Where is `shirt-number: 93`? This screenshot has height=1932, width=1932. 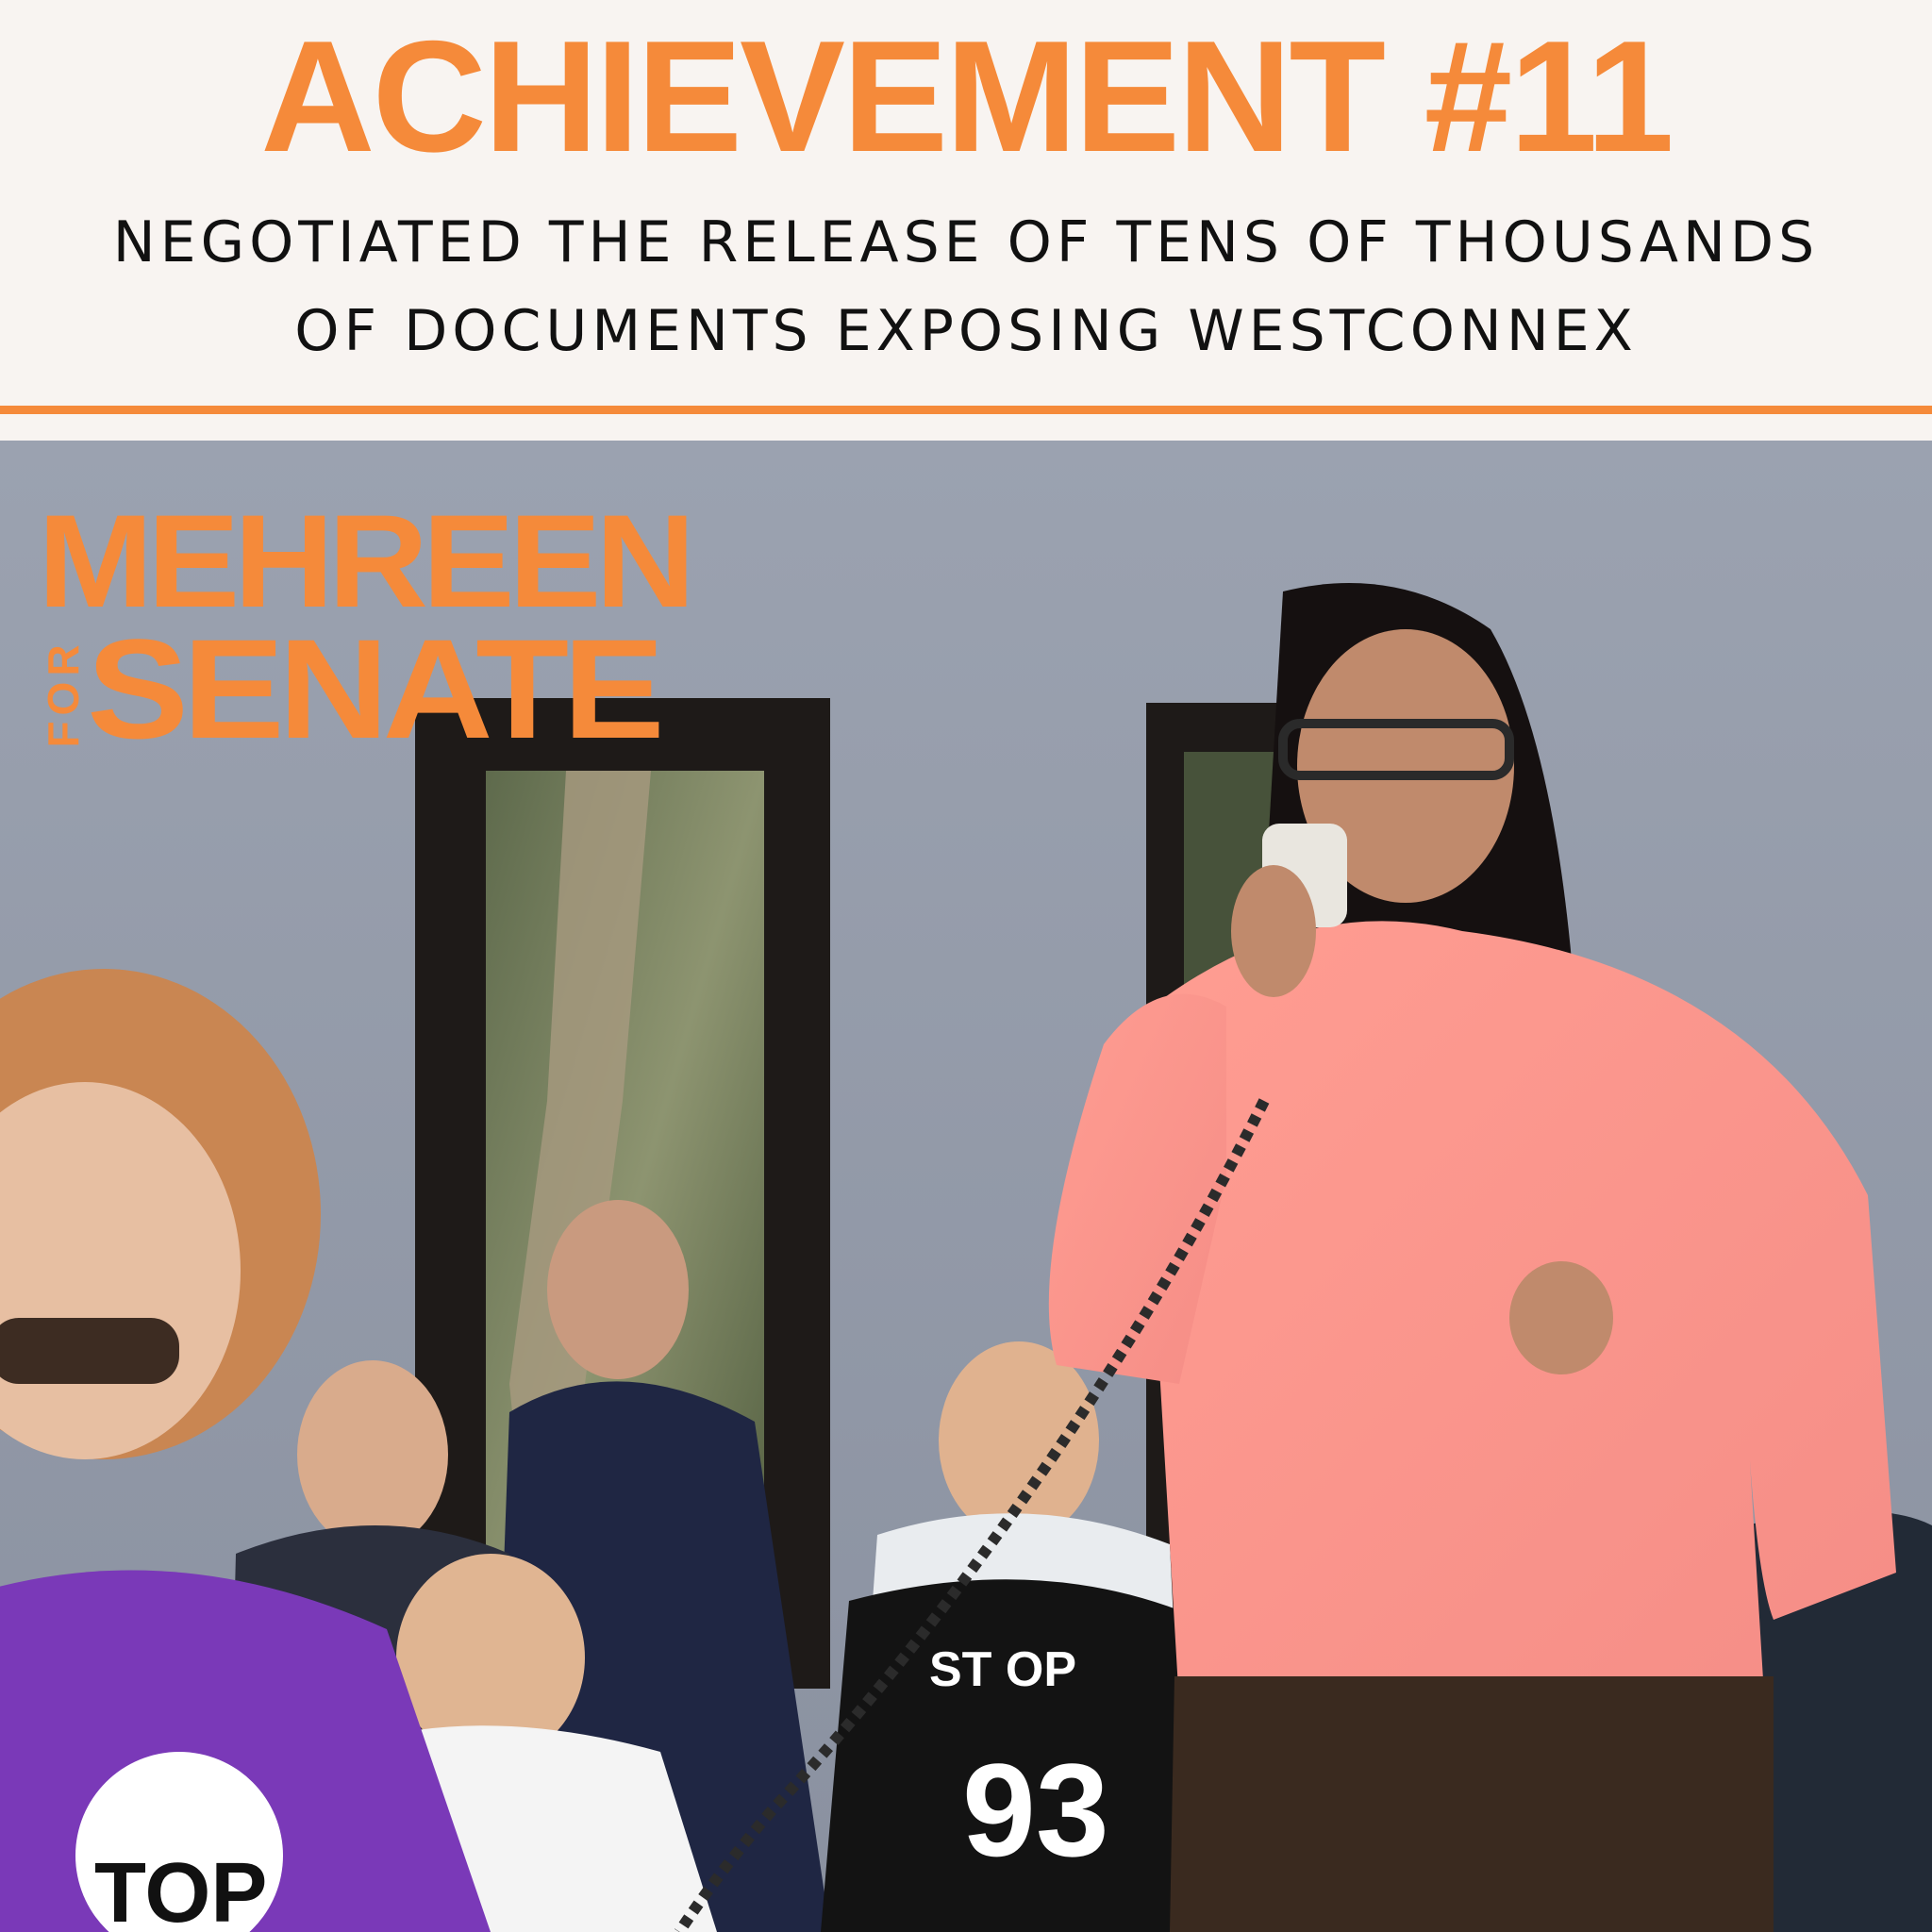
shirt-number: 93 is located at coordinates (1035, 1810).